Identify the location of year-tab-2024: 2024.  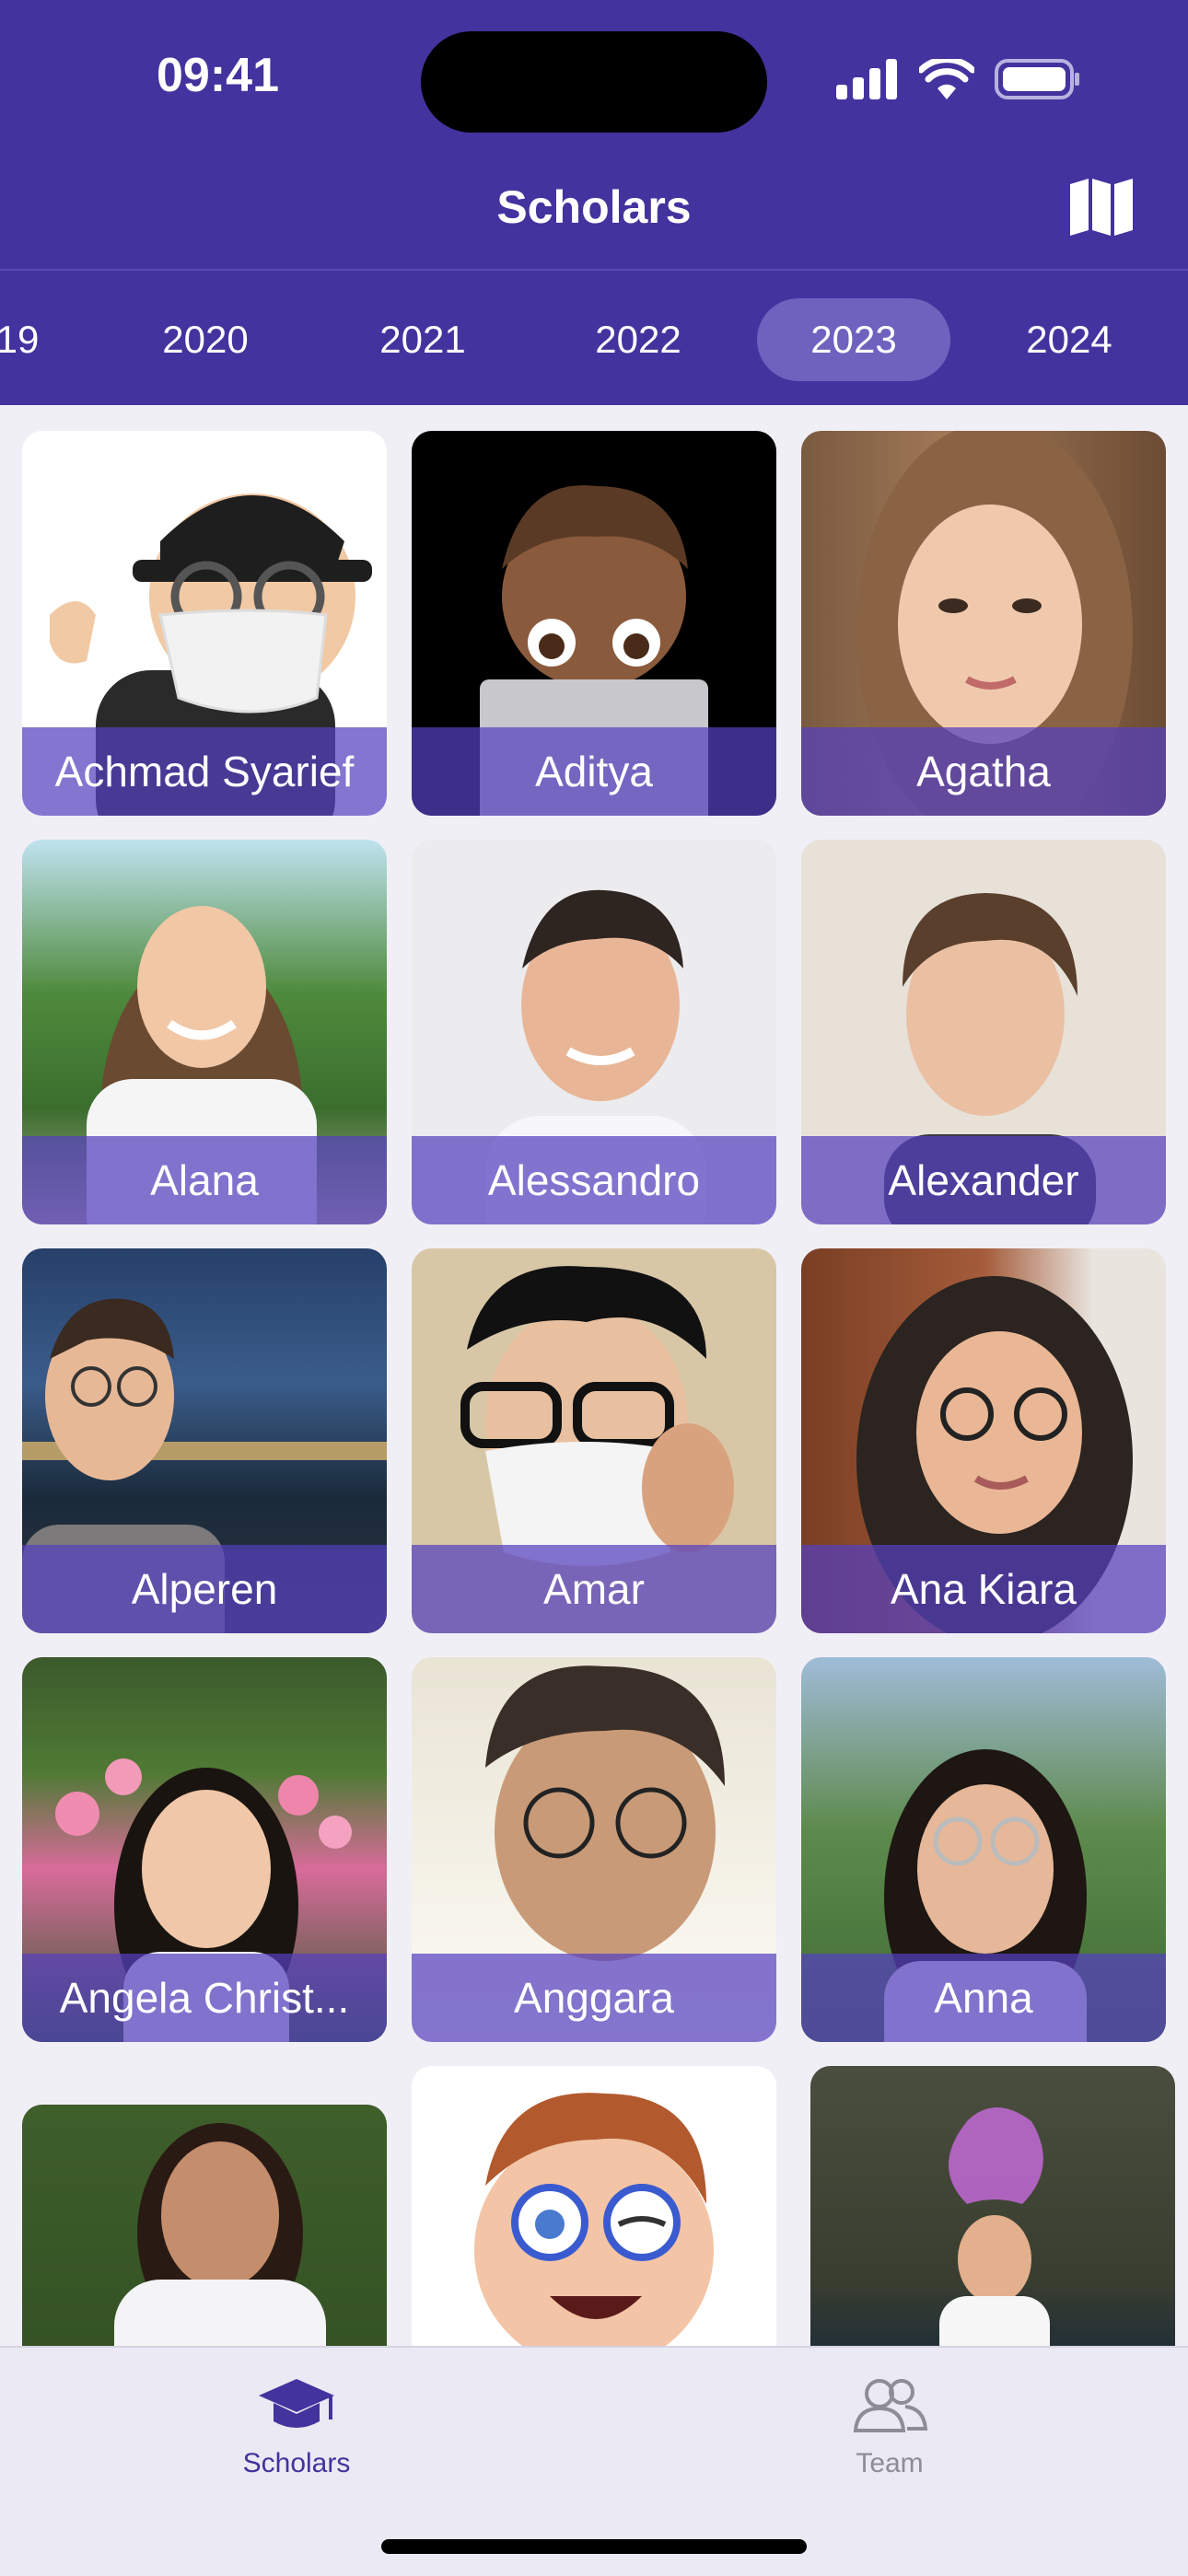
(1069, 339).